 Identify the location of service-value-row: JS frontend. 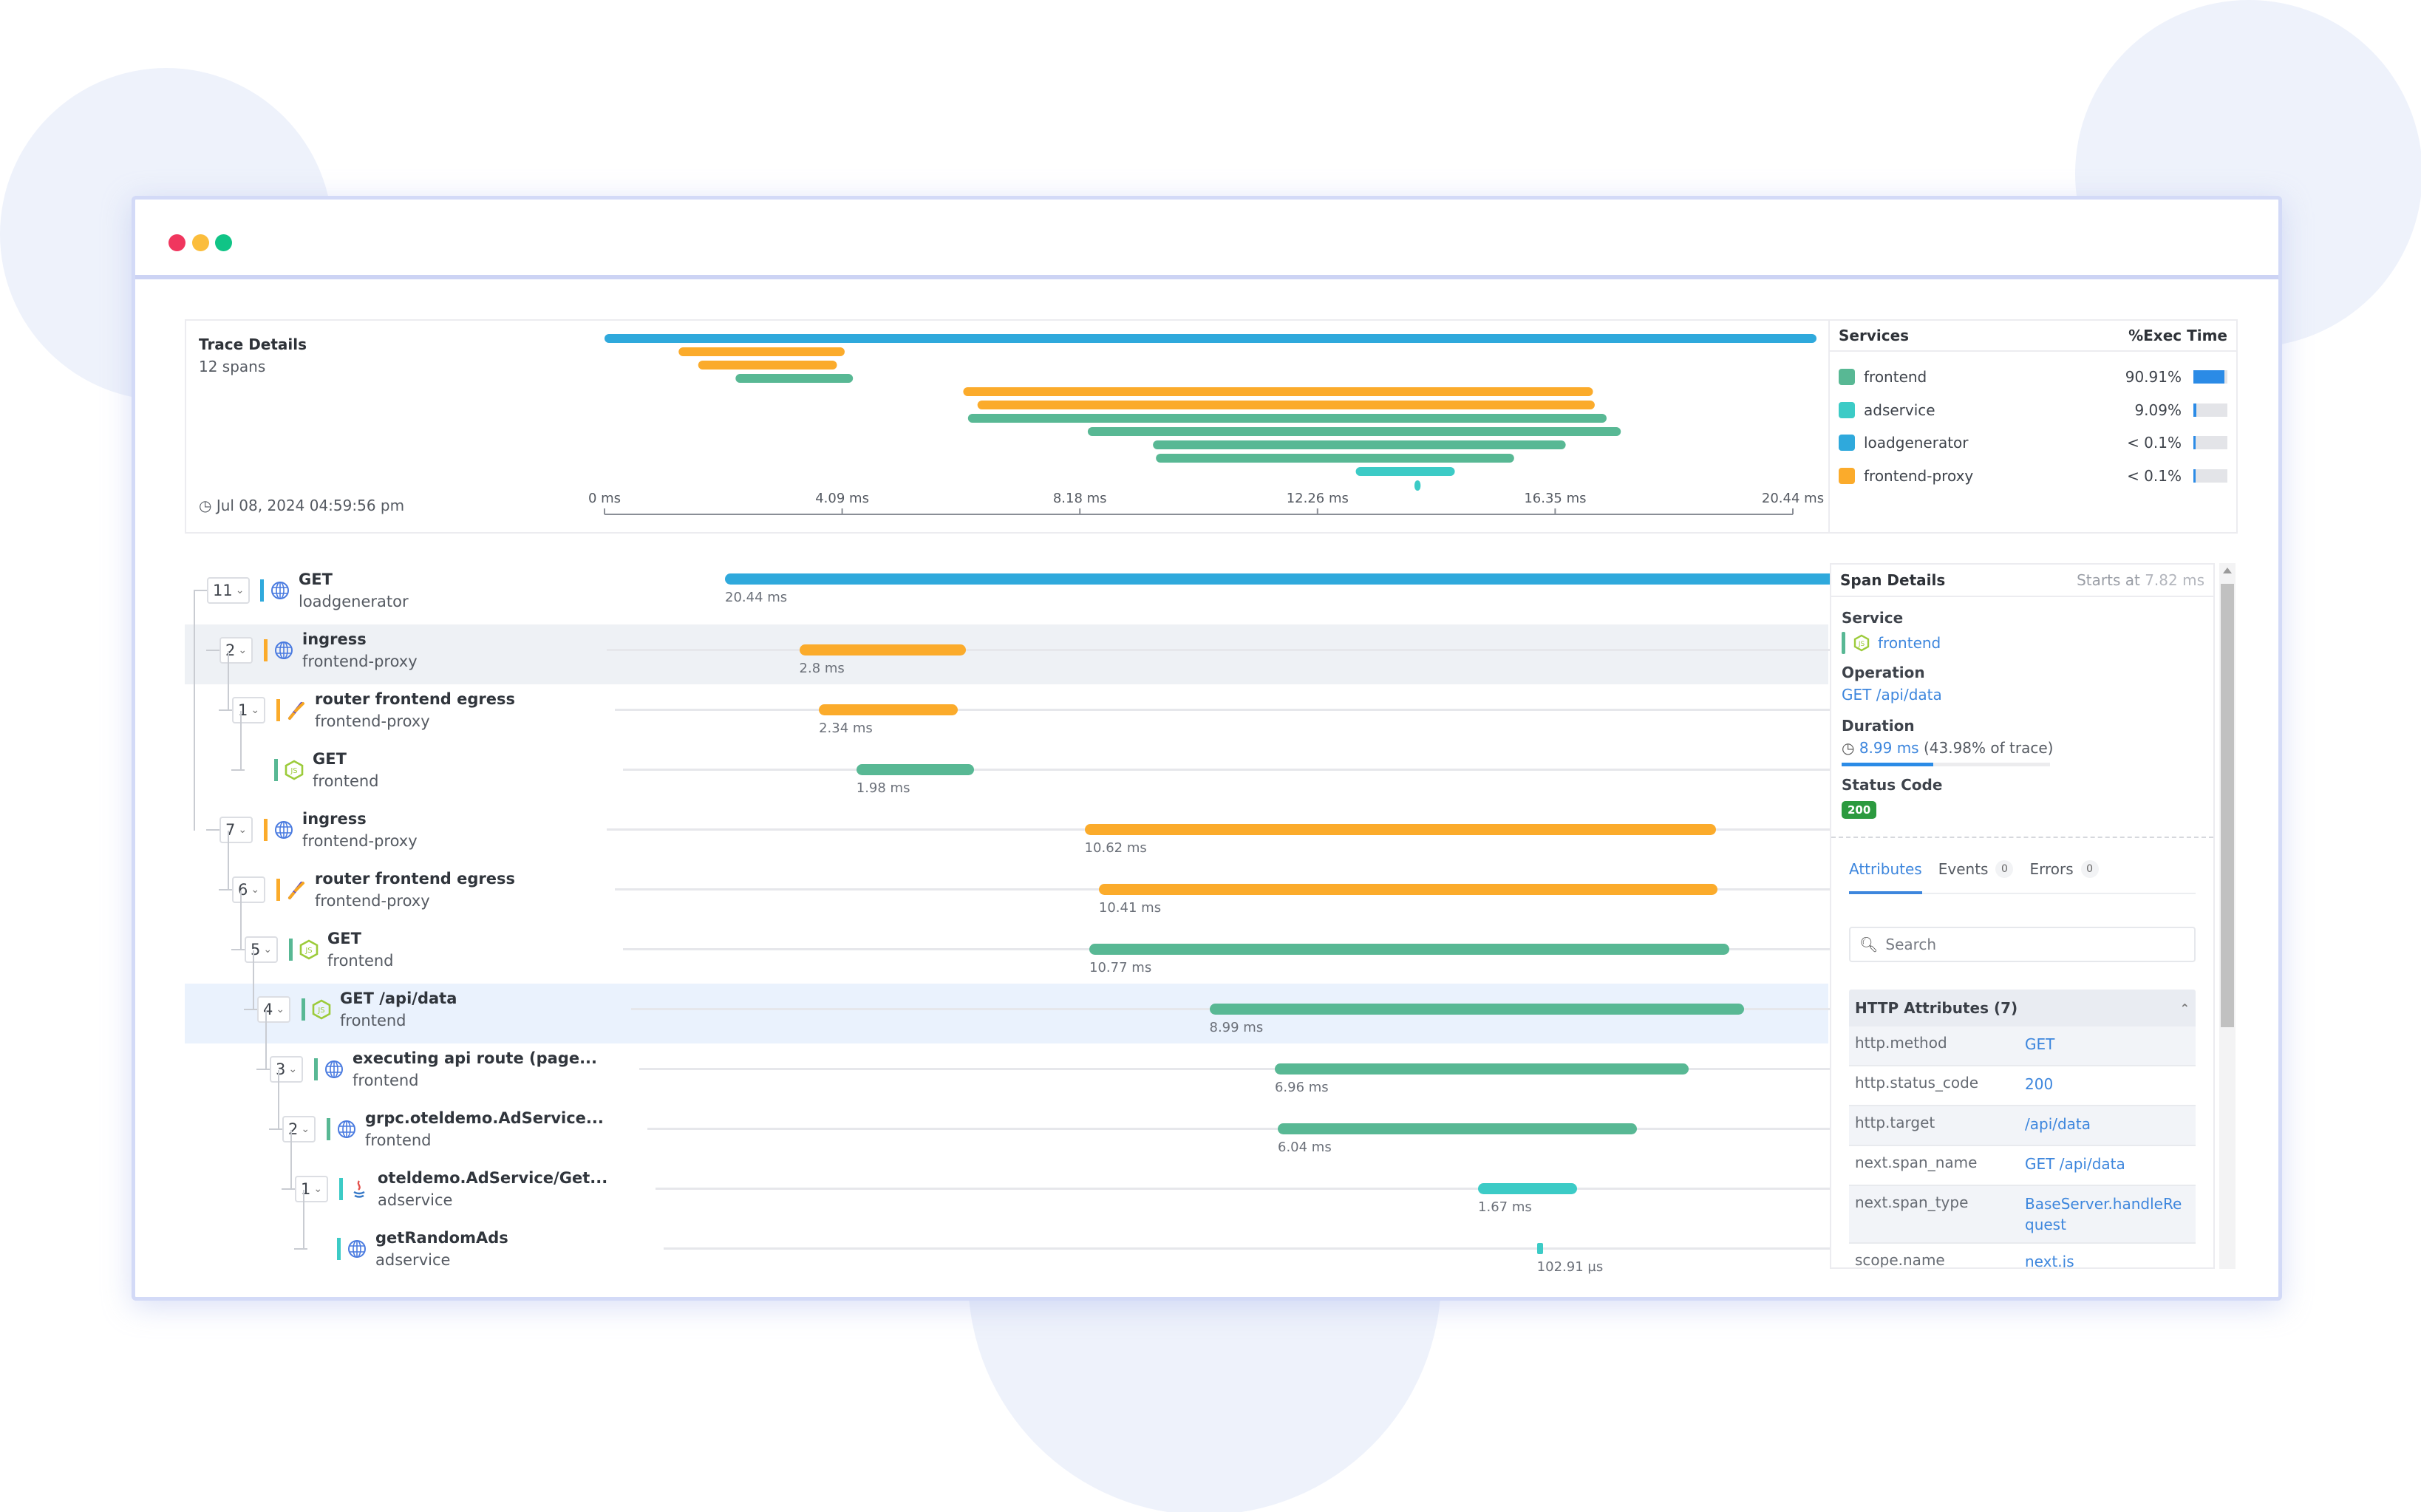
(1891, 643).